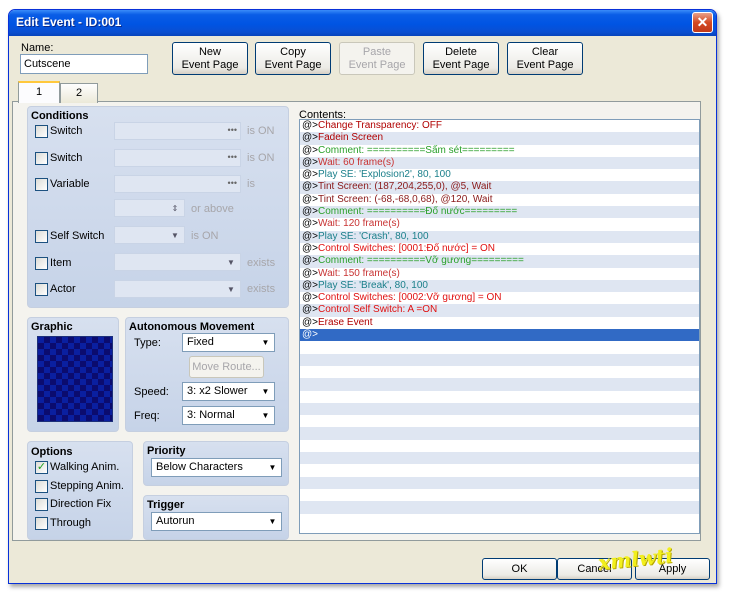 Image resolution: width=733 pixels, height=600 pixels. Describe the element at coordinates (499, 236) in the screenshot. I see `event-command-row: @>Play SE: 'Crash', 80, 100` at that location.